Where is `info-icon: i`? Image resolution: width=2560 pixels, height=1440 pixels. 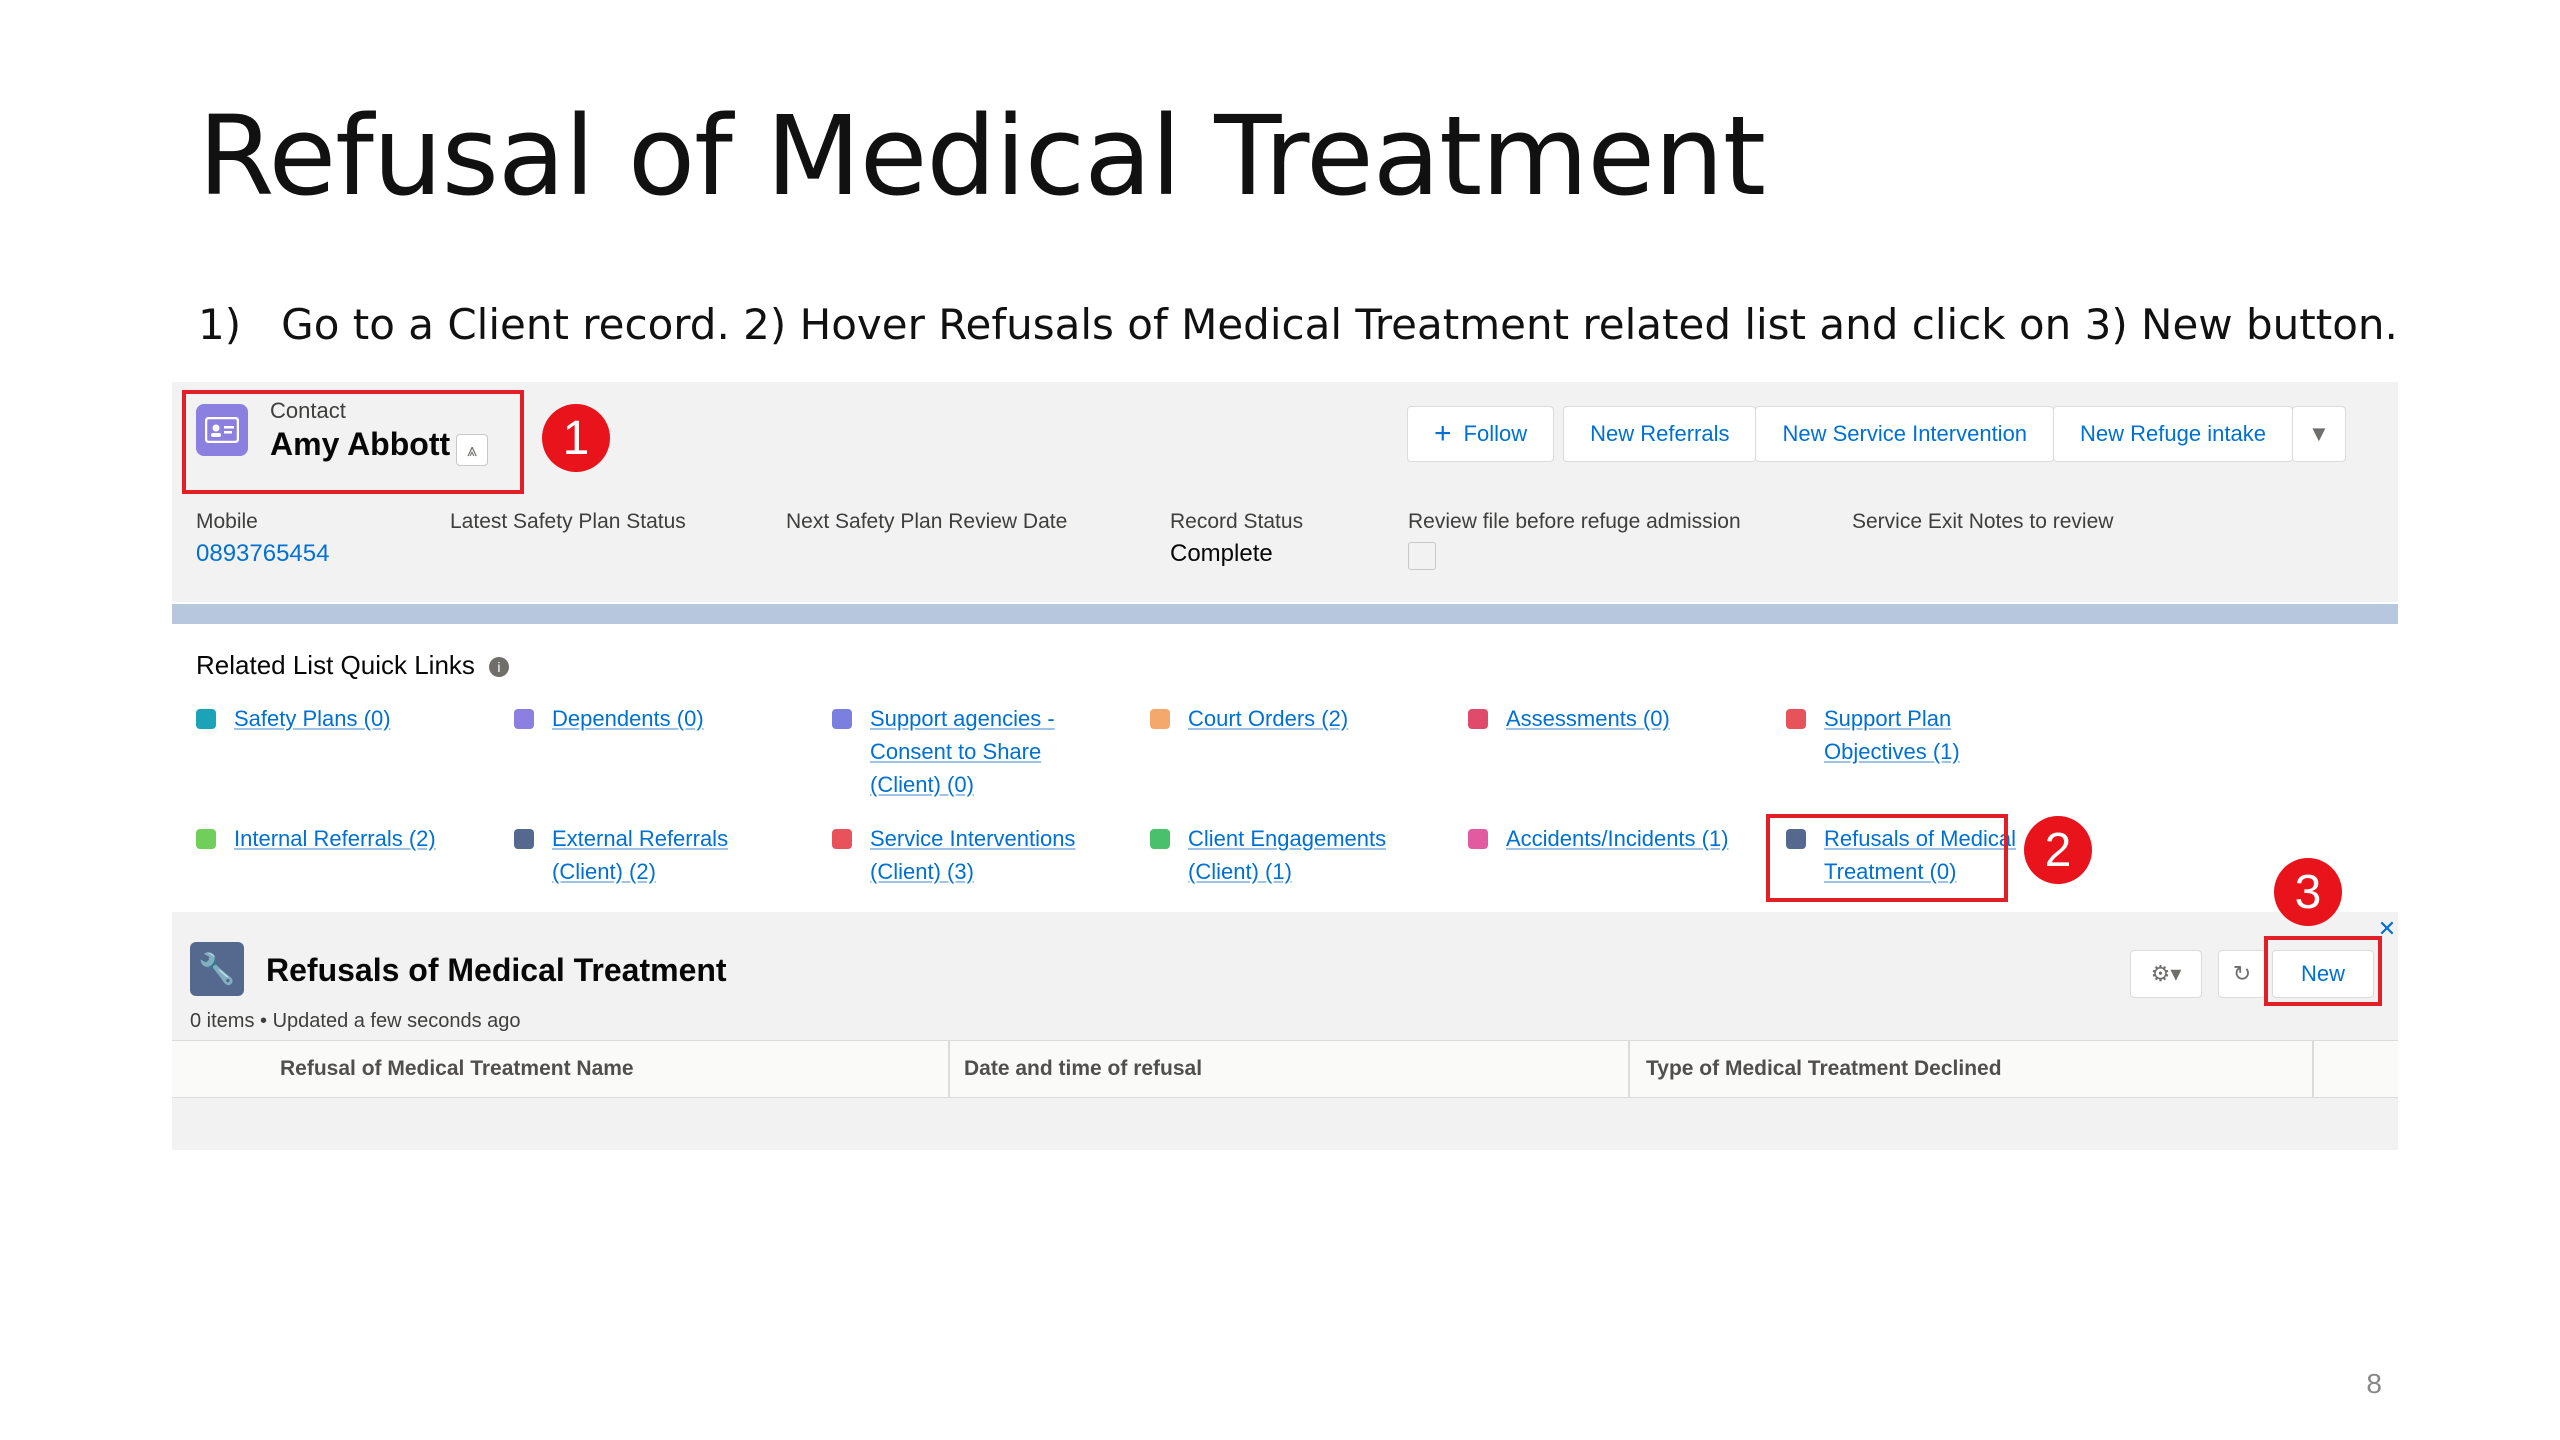
info-icon: i is located at coordinates (498, 667).